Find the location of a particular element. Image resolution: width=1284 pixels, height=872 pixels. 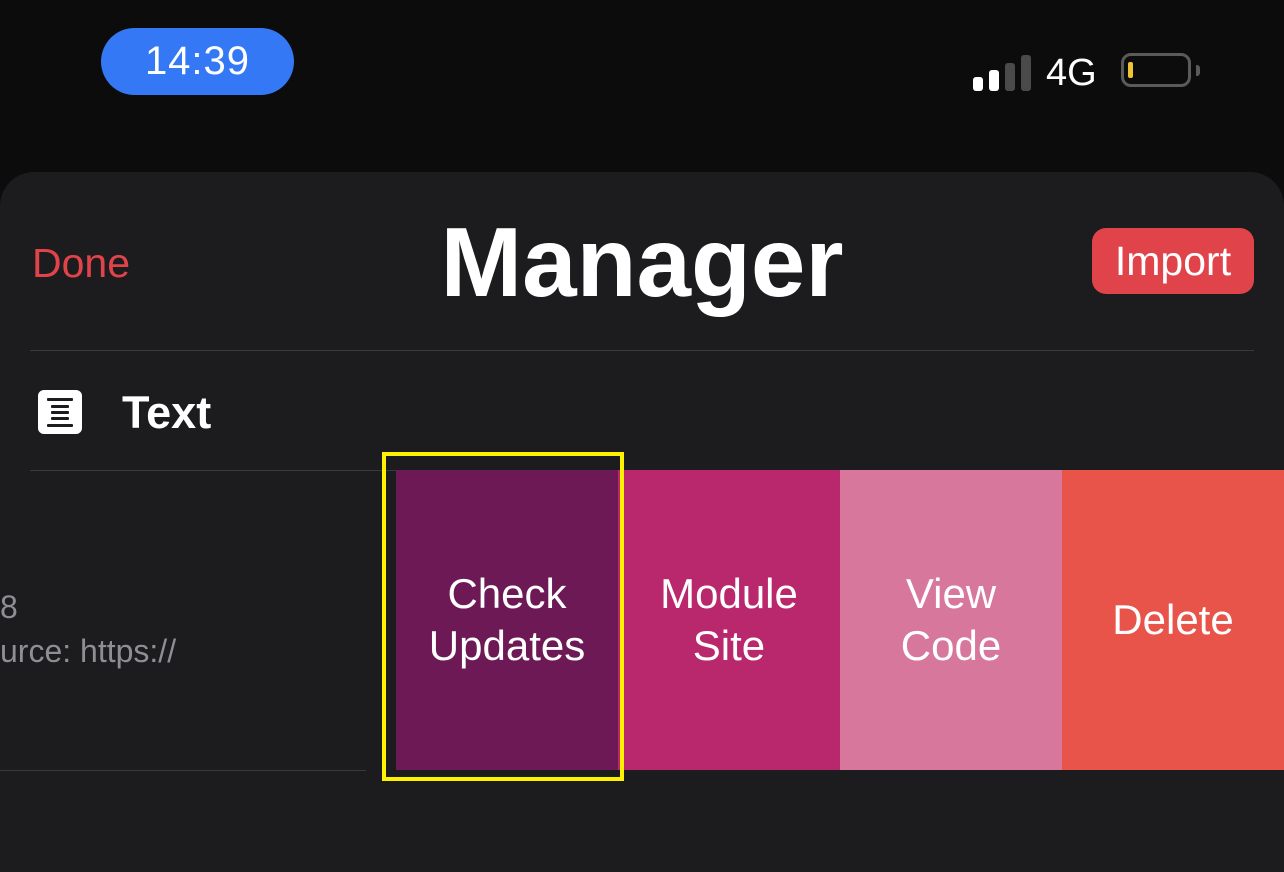

check-updates-button: Check Updates is located at coordinates (507, 620).